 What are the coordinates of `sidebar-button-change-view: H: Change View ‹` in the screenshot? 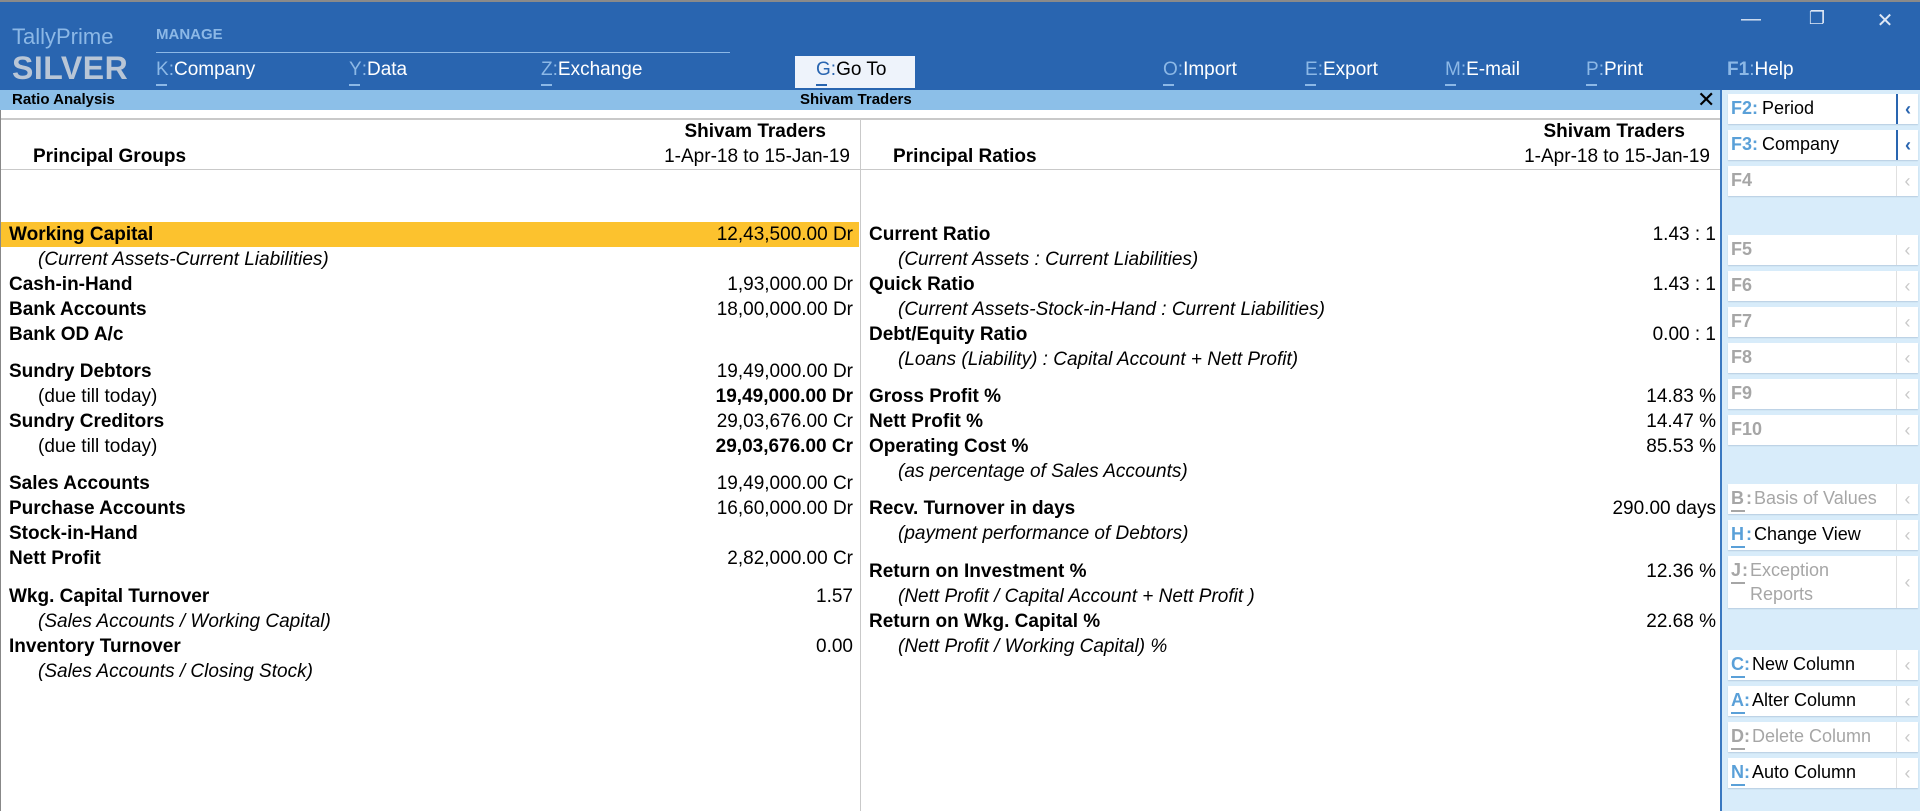 It's located at (1823, 535).